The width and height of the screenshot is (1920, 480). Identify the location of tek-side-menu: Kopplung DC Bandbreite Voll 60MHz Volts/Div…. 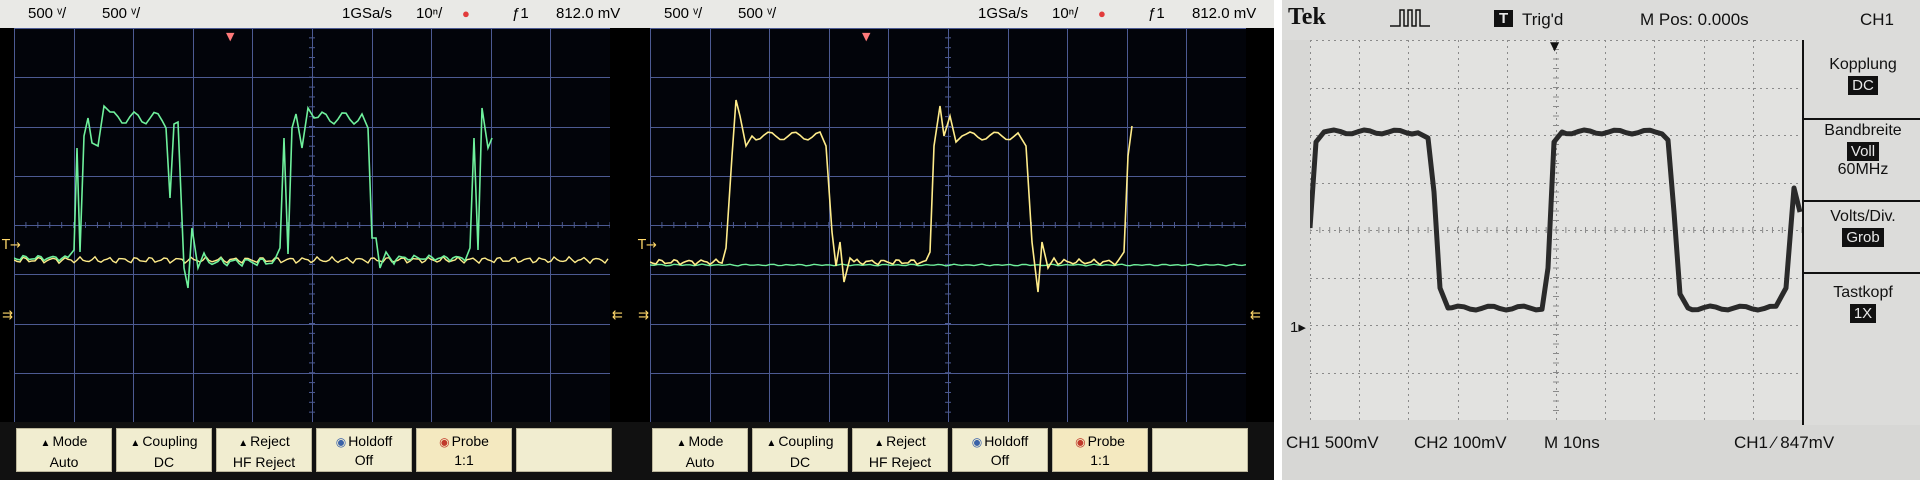
(1861, 232).